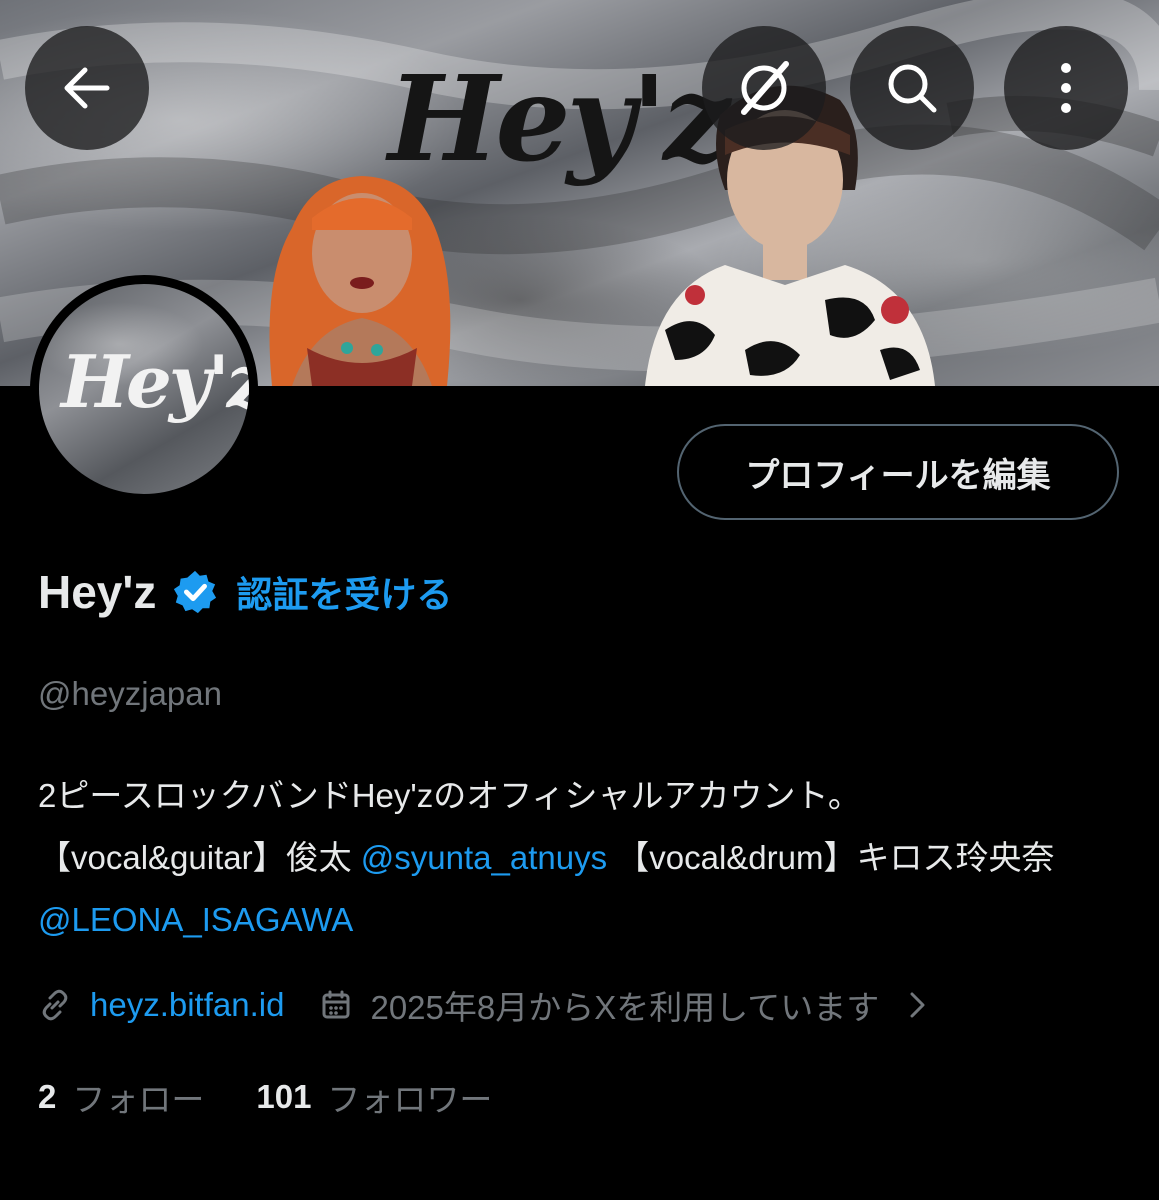  I want to click on grok-button, so click(764, 88).